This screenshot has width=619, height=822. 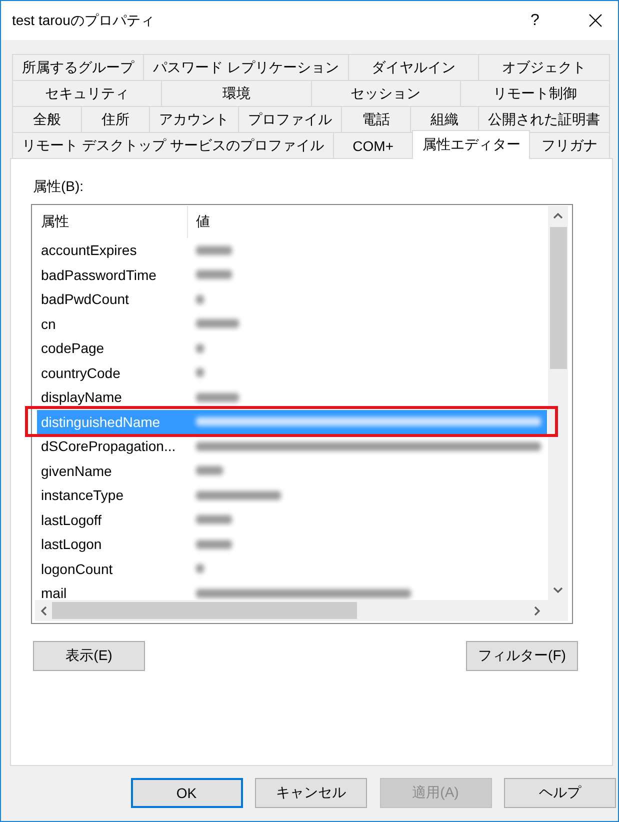 I want to click on attribute-name: badPwdCount, so click(x=85, y=299).